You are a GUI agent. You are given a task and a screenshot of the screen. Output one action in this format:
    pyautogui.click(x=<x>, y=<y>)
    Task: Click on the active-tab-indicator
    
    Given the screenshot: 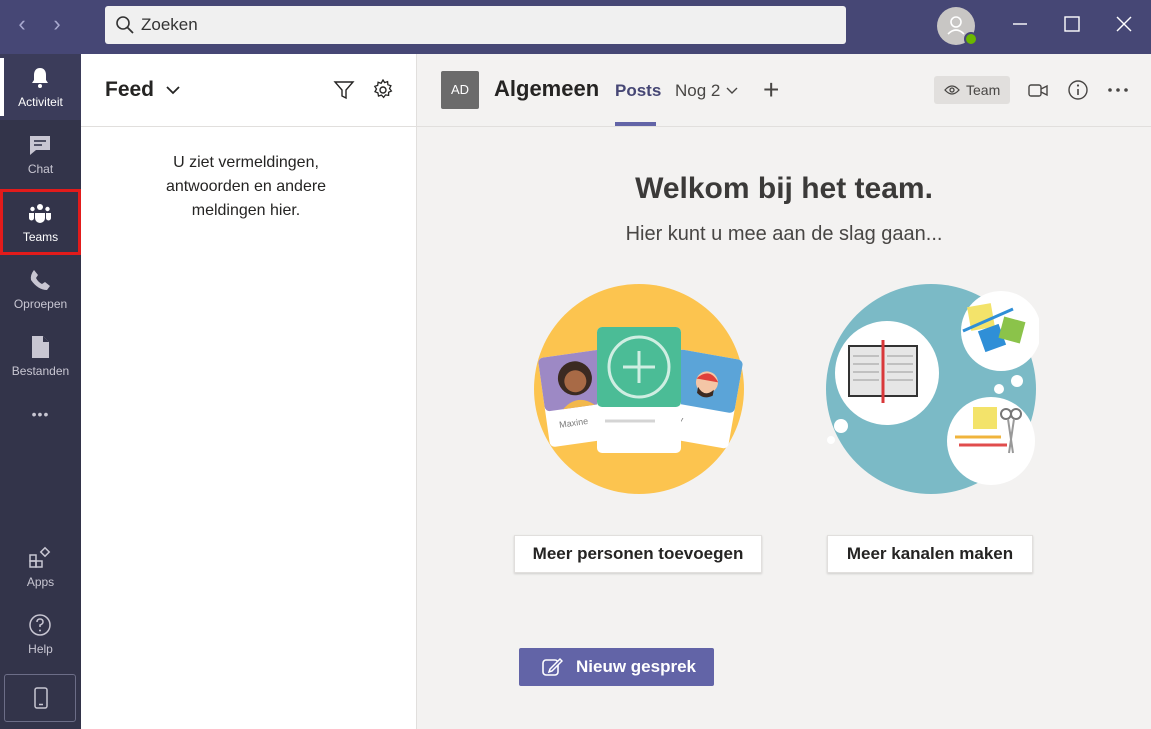 What is the action you would take?
    pyautogui.click(x=635, y=124)
    